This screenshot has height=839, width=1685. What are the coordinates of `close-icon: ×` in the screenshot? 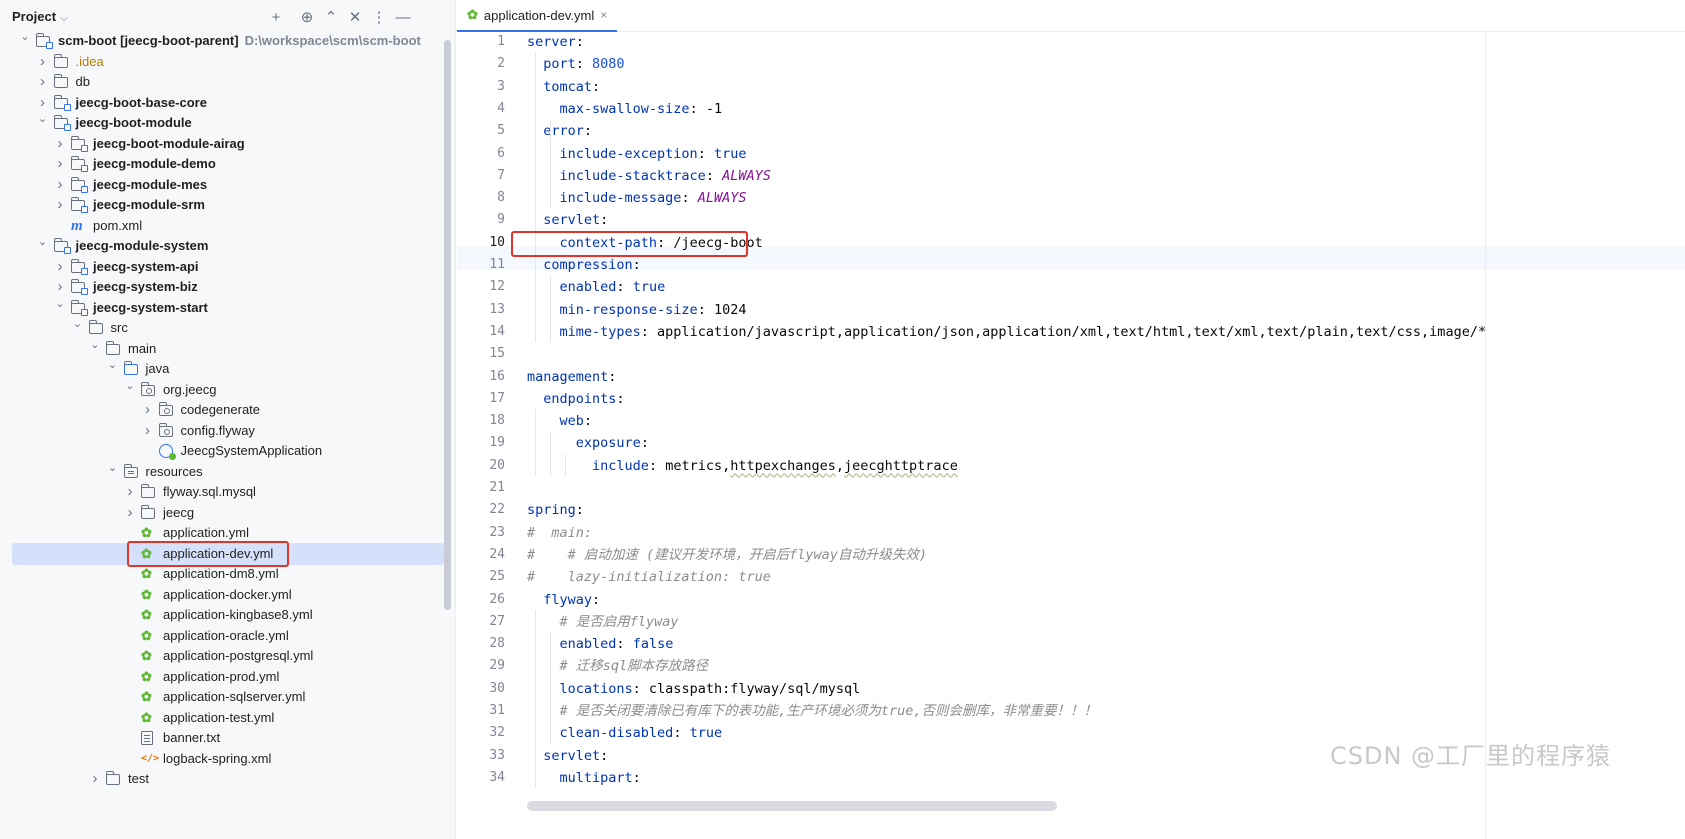 It's located at (603, 15).